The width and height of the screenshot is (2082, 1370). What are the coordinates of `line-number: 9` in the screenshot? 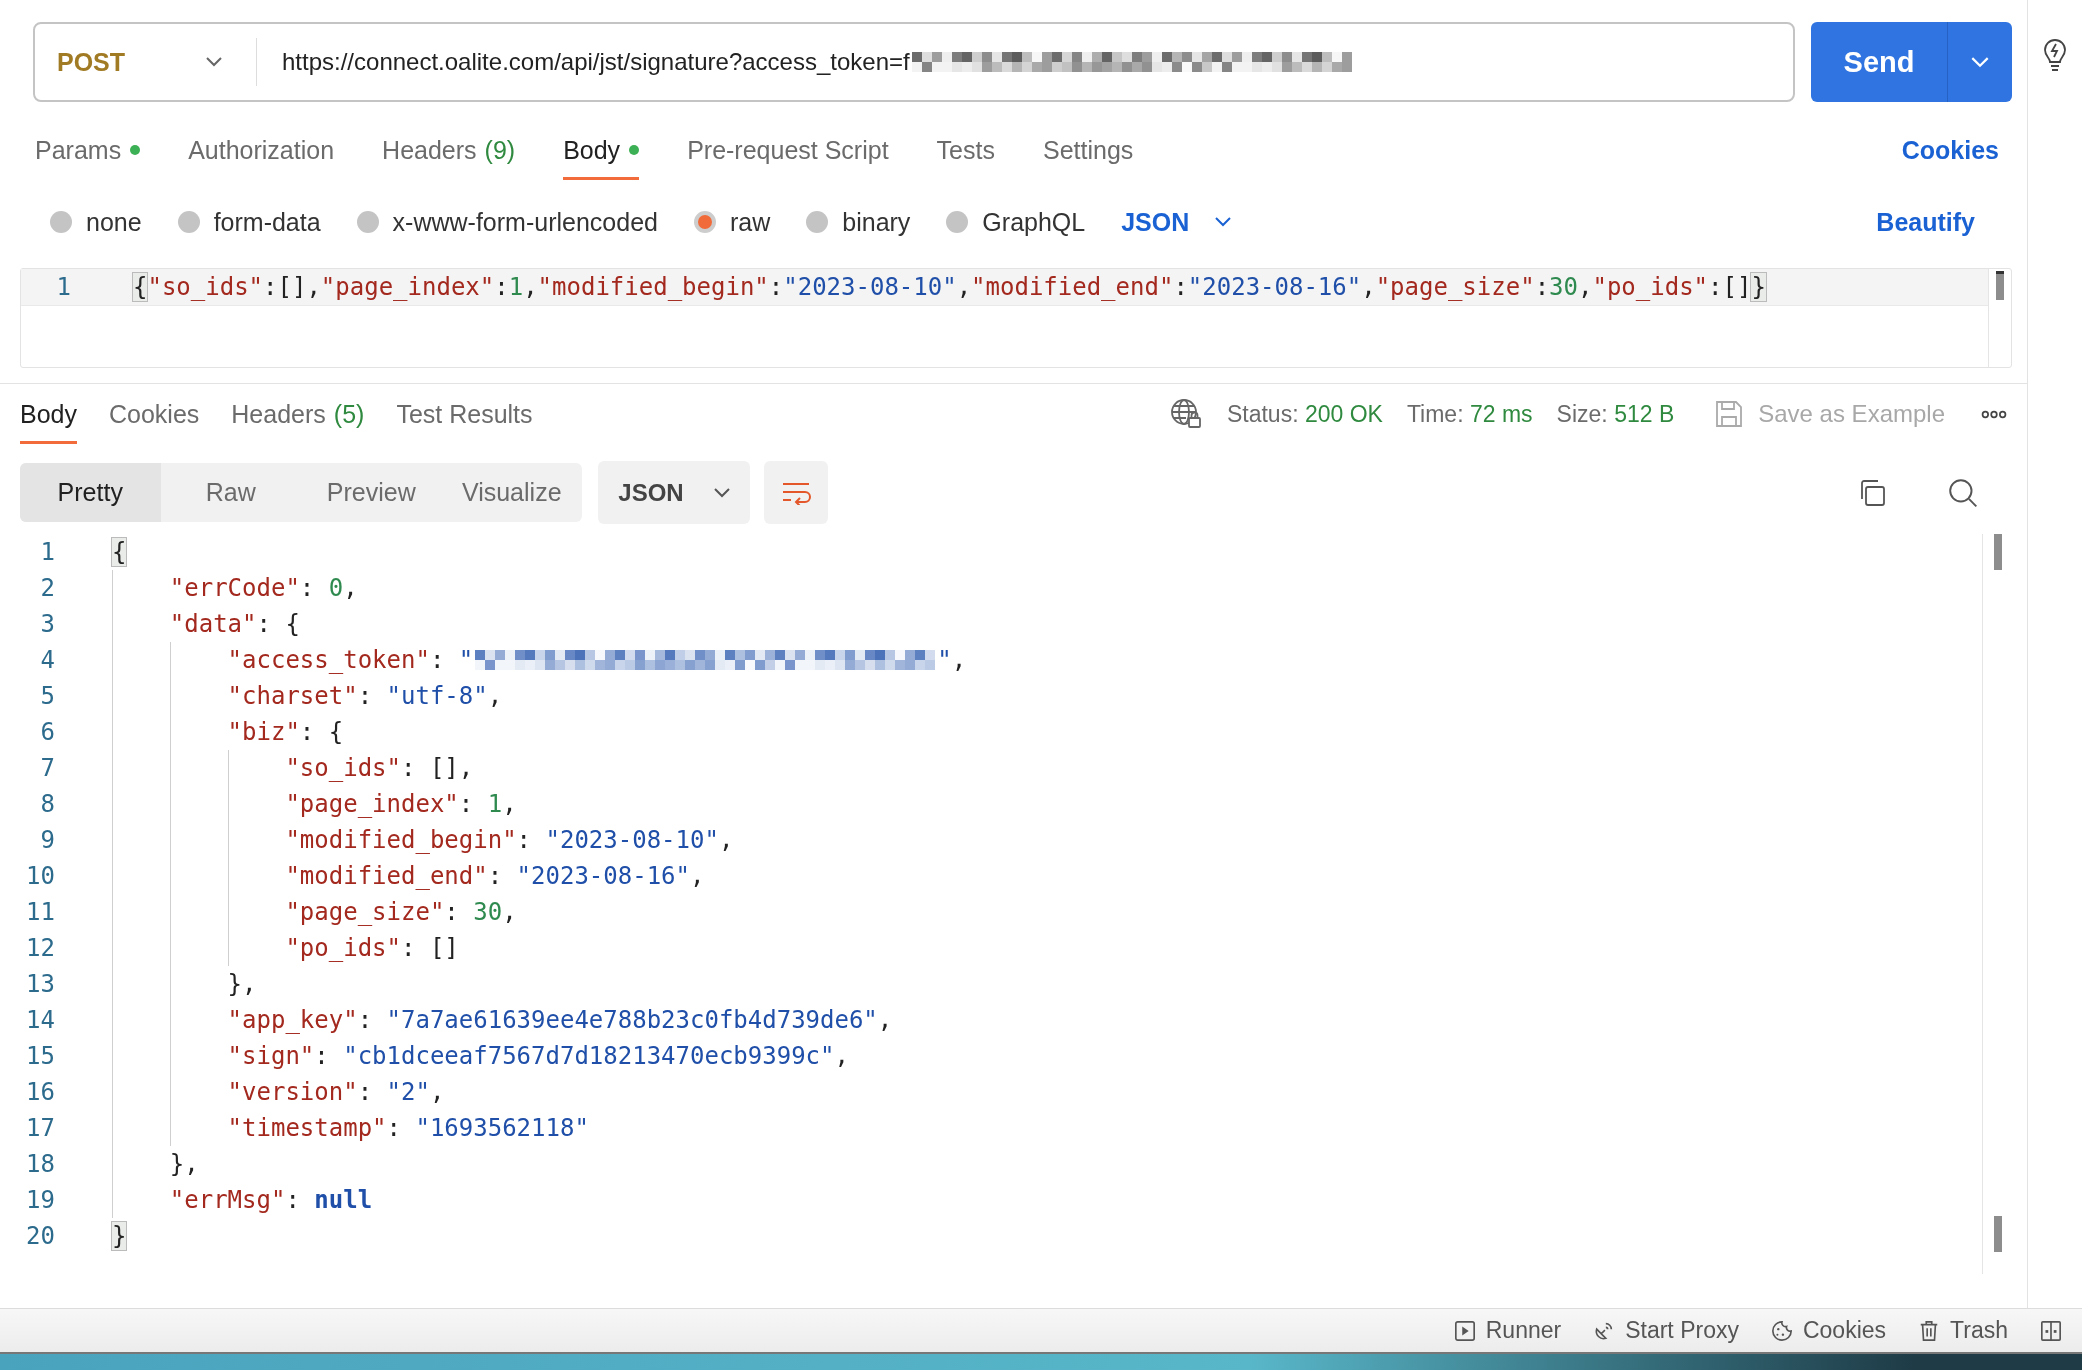 It's located at (47, 840).